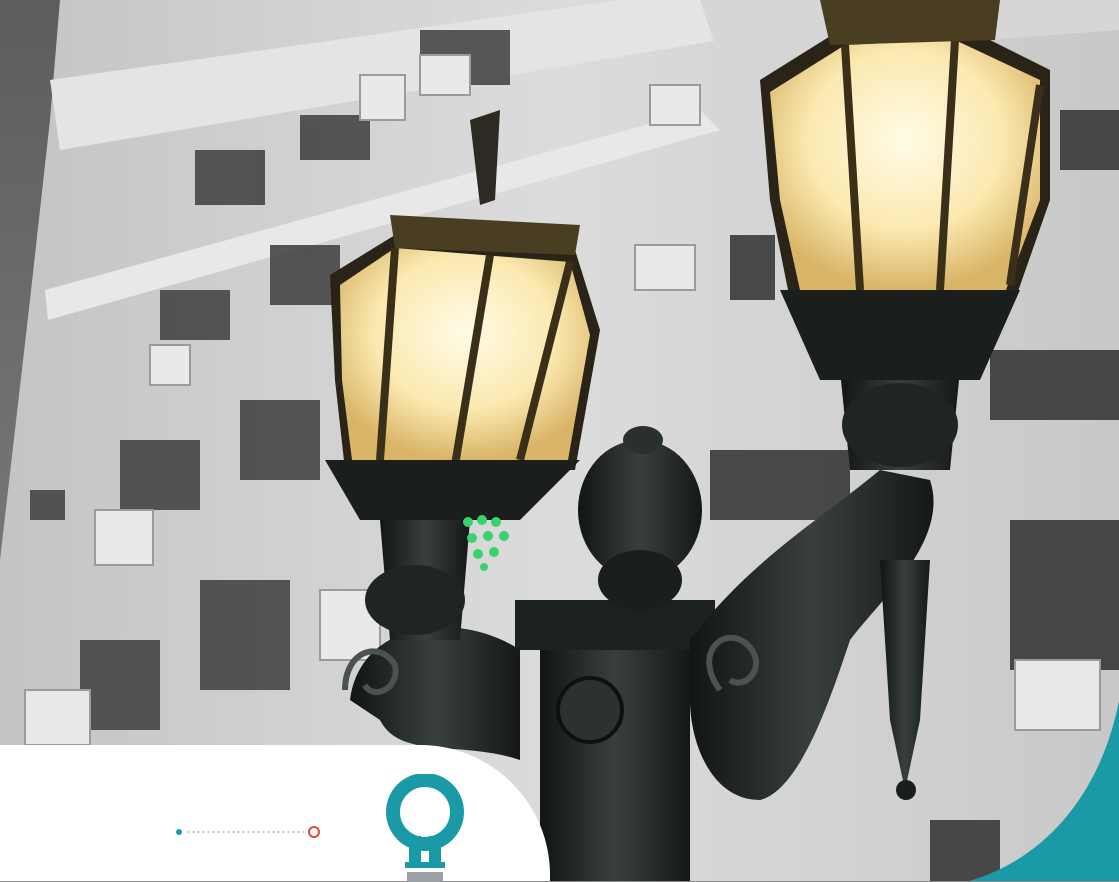 The image size is (1119, 882). Describe the element at coordinates (275, 813) in the screenshot. I see `info-card` at that location.